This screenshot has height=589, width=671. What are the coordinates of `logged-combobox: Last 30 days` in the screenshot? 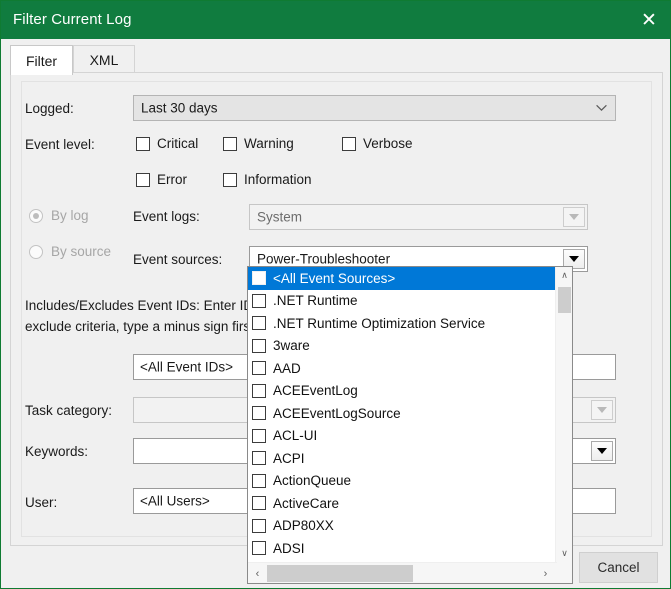 It's located at (374, 108).